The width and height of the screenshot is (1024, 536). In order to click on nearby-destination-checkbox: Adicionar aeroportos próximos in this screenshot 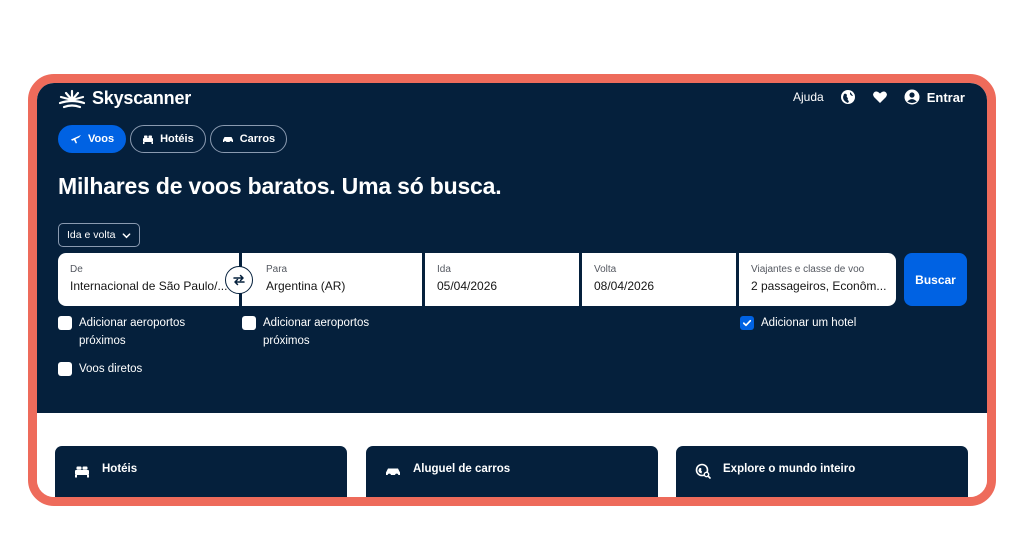, I will do `click(322, 332)`.